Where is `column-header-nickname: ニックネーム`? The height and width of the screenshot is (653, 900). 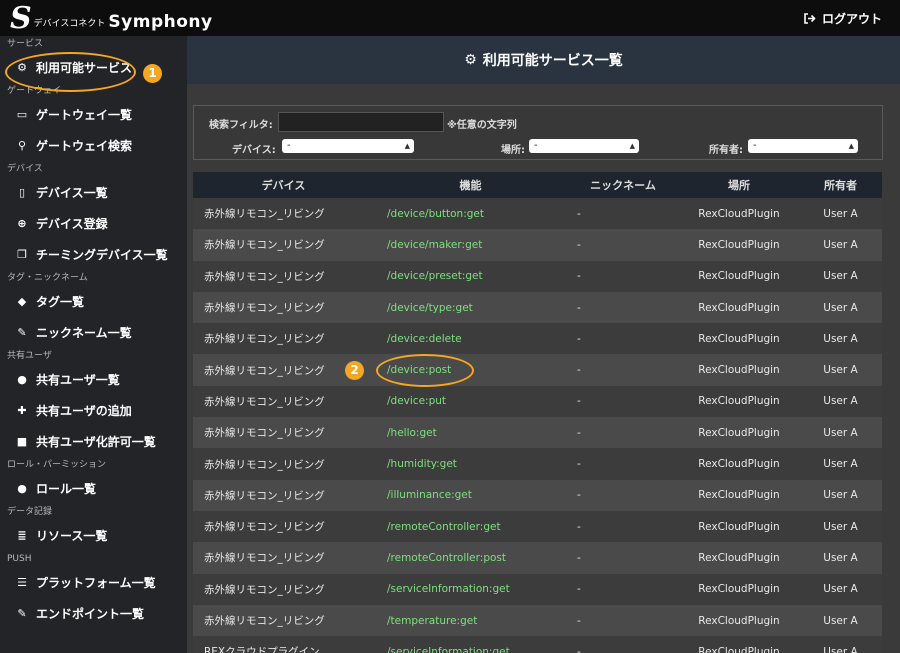 column-header-nickname: ニックネーム is located at coordinates (623, 185).